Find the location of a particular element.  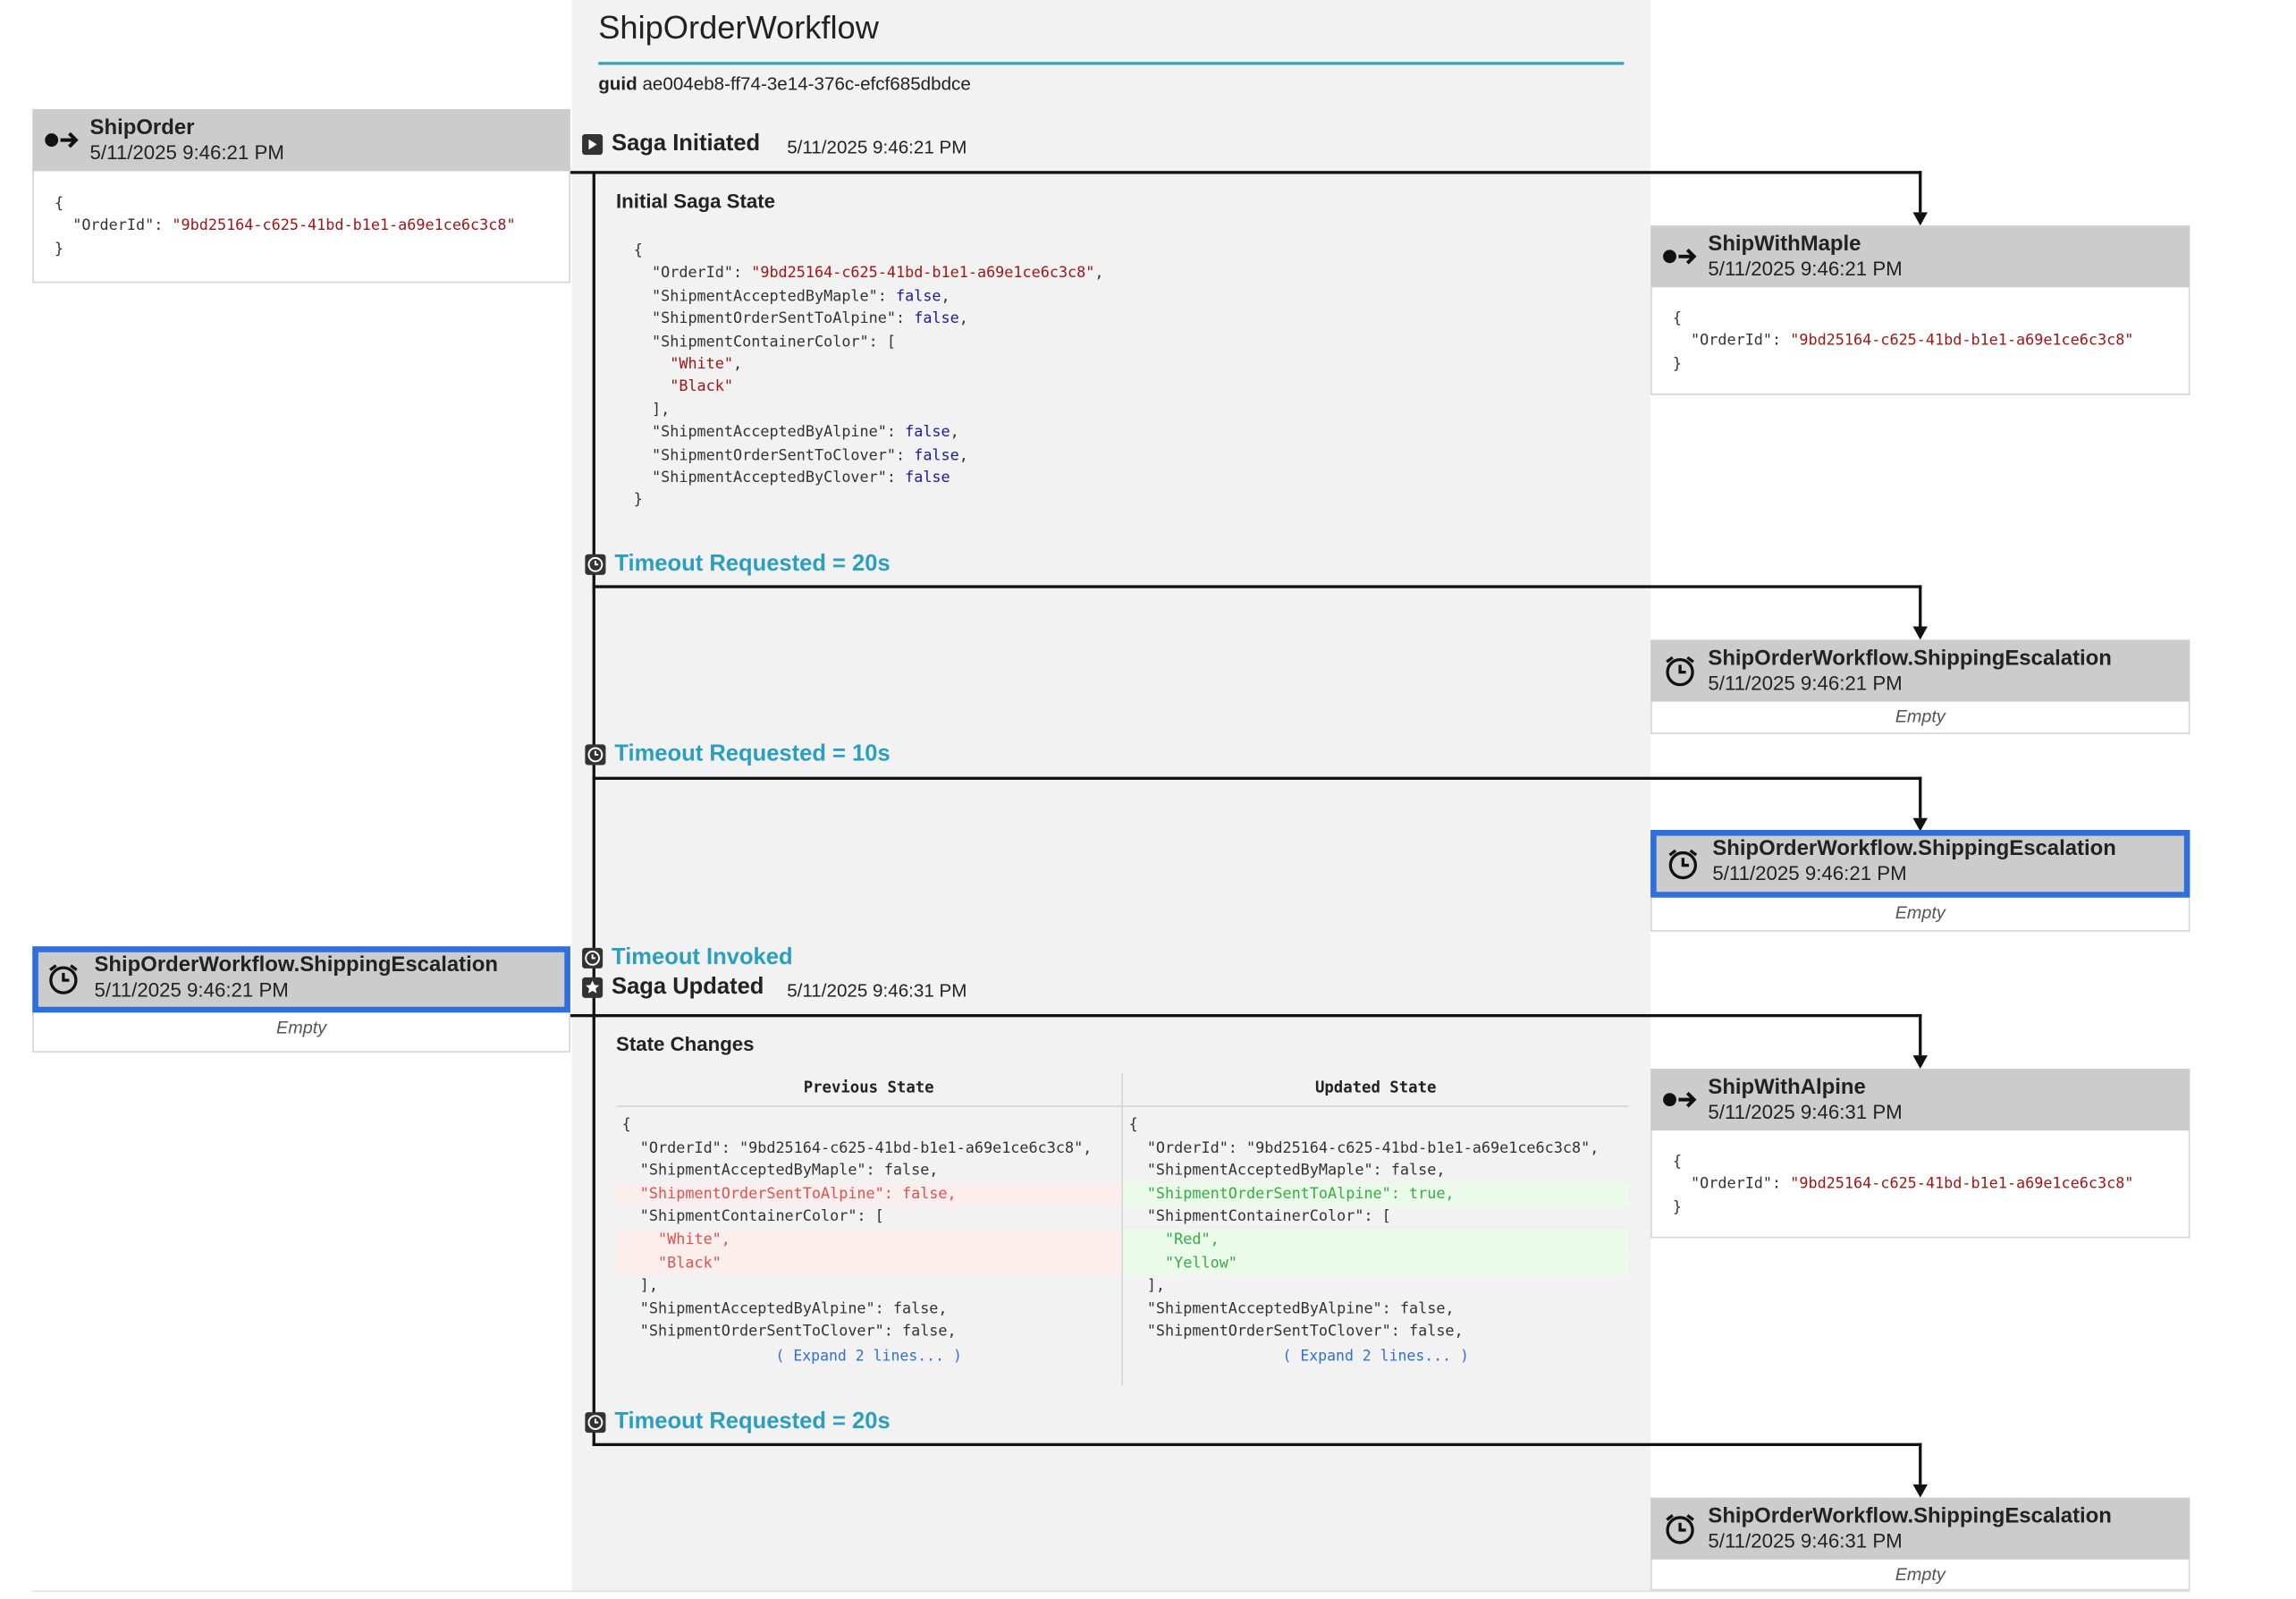

play-icon is located at coordinates (593, 144).